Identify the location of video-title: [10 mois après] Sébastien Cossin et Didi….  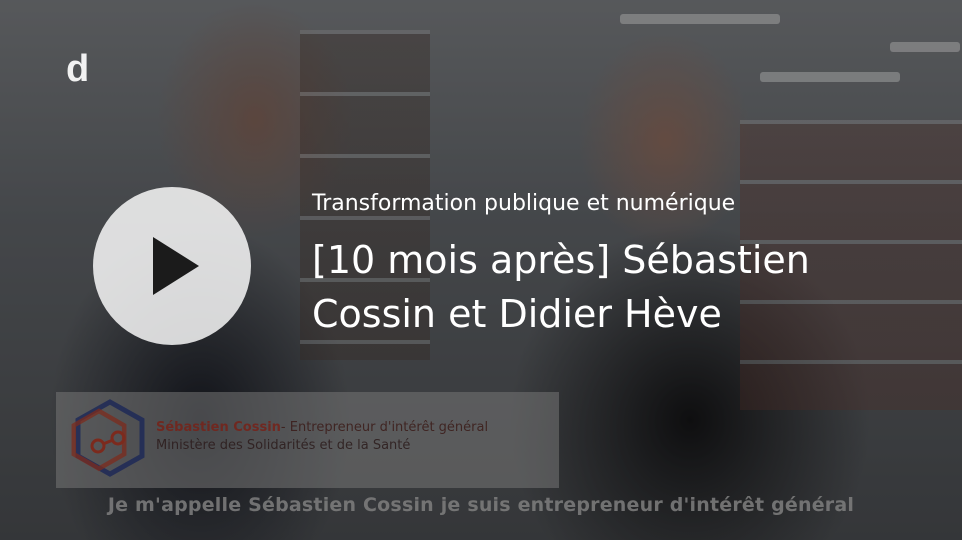
(612, 287).